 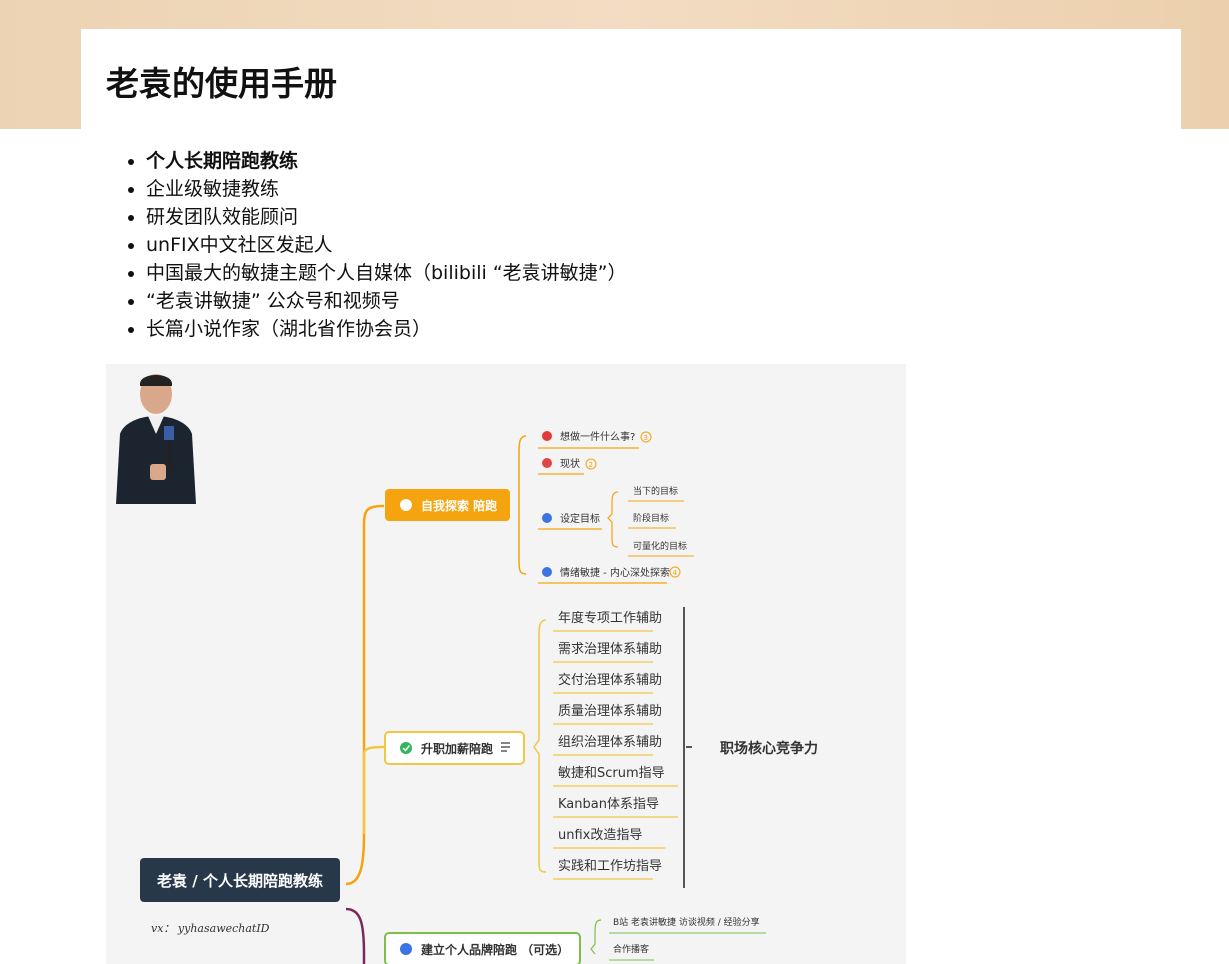 What do you see at coordinates (610, 711) in the screenshot?
I see `branch2-item-label: 质量治理体系辅助` at bounding box center [610, 711].